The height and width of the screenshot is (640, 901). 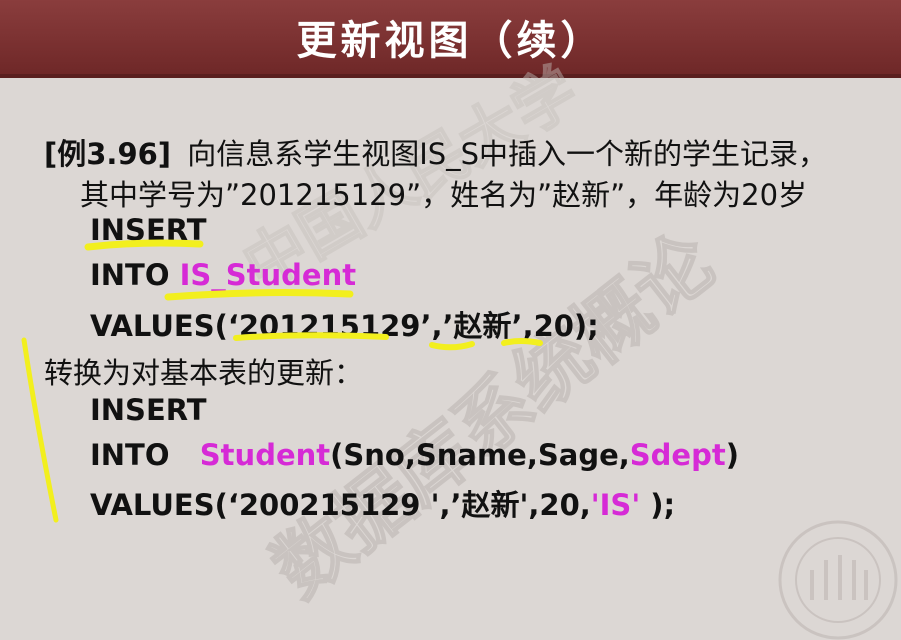 I want to click on code1-insert: INSERT, so click(x=148, y=230).